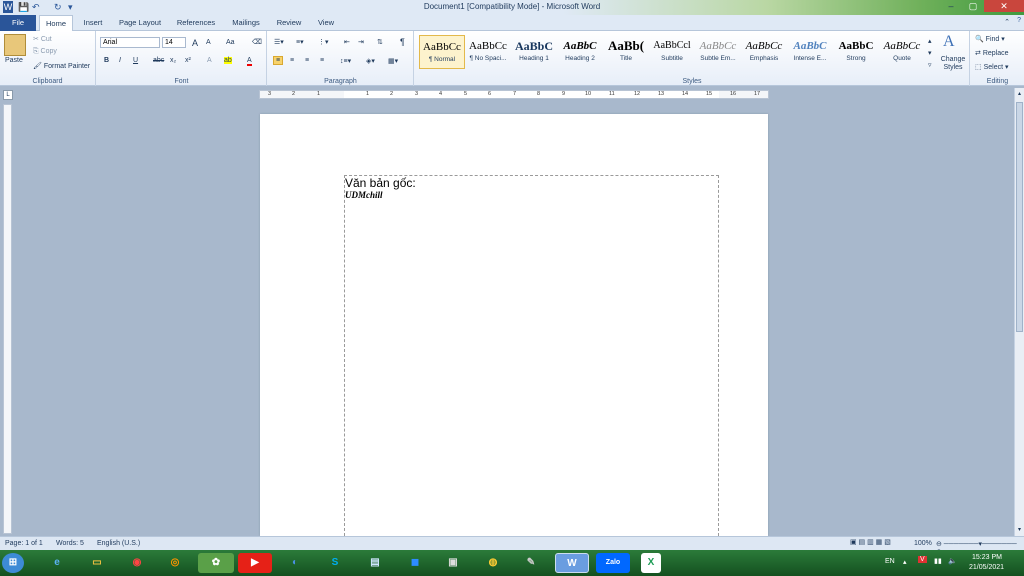 The height and width of the screenshot is (576, 1024). Describe the element at coordinates (8, 95) in the screenshot. I see `tab-selector-icon: L` at that location.